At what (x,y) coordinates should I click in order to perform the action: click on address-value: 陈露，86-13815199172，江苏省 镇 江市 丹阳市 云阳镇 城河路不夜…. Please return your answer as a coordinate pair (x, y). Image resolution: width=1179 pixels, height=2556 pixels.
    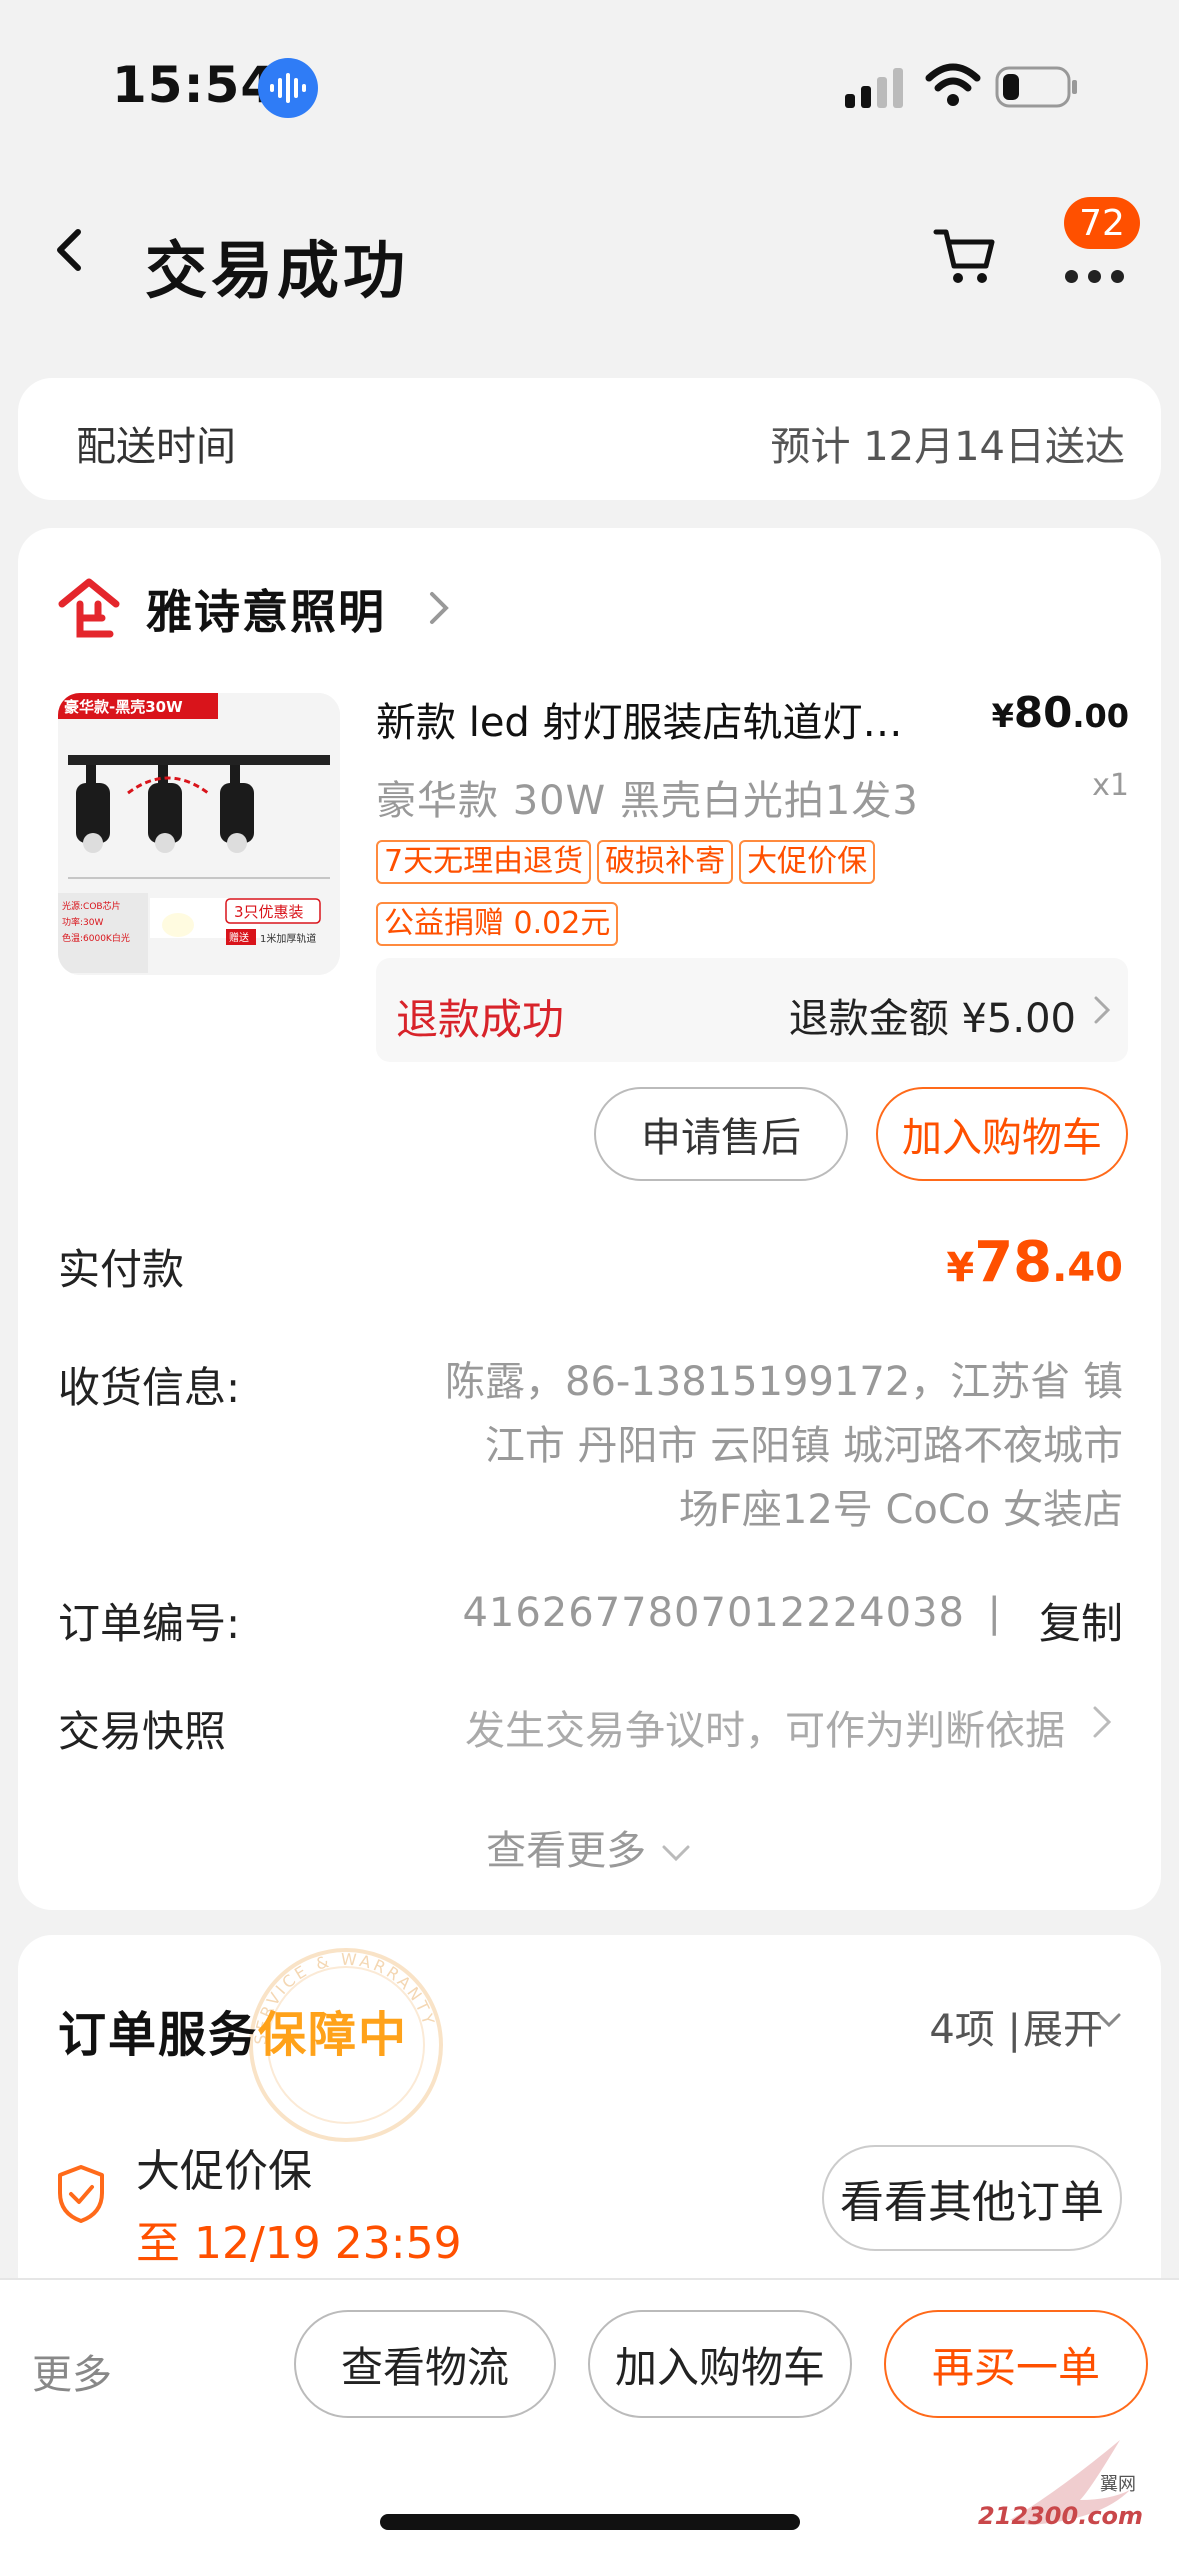
    Looking at the image, I should click on (784, 1446).